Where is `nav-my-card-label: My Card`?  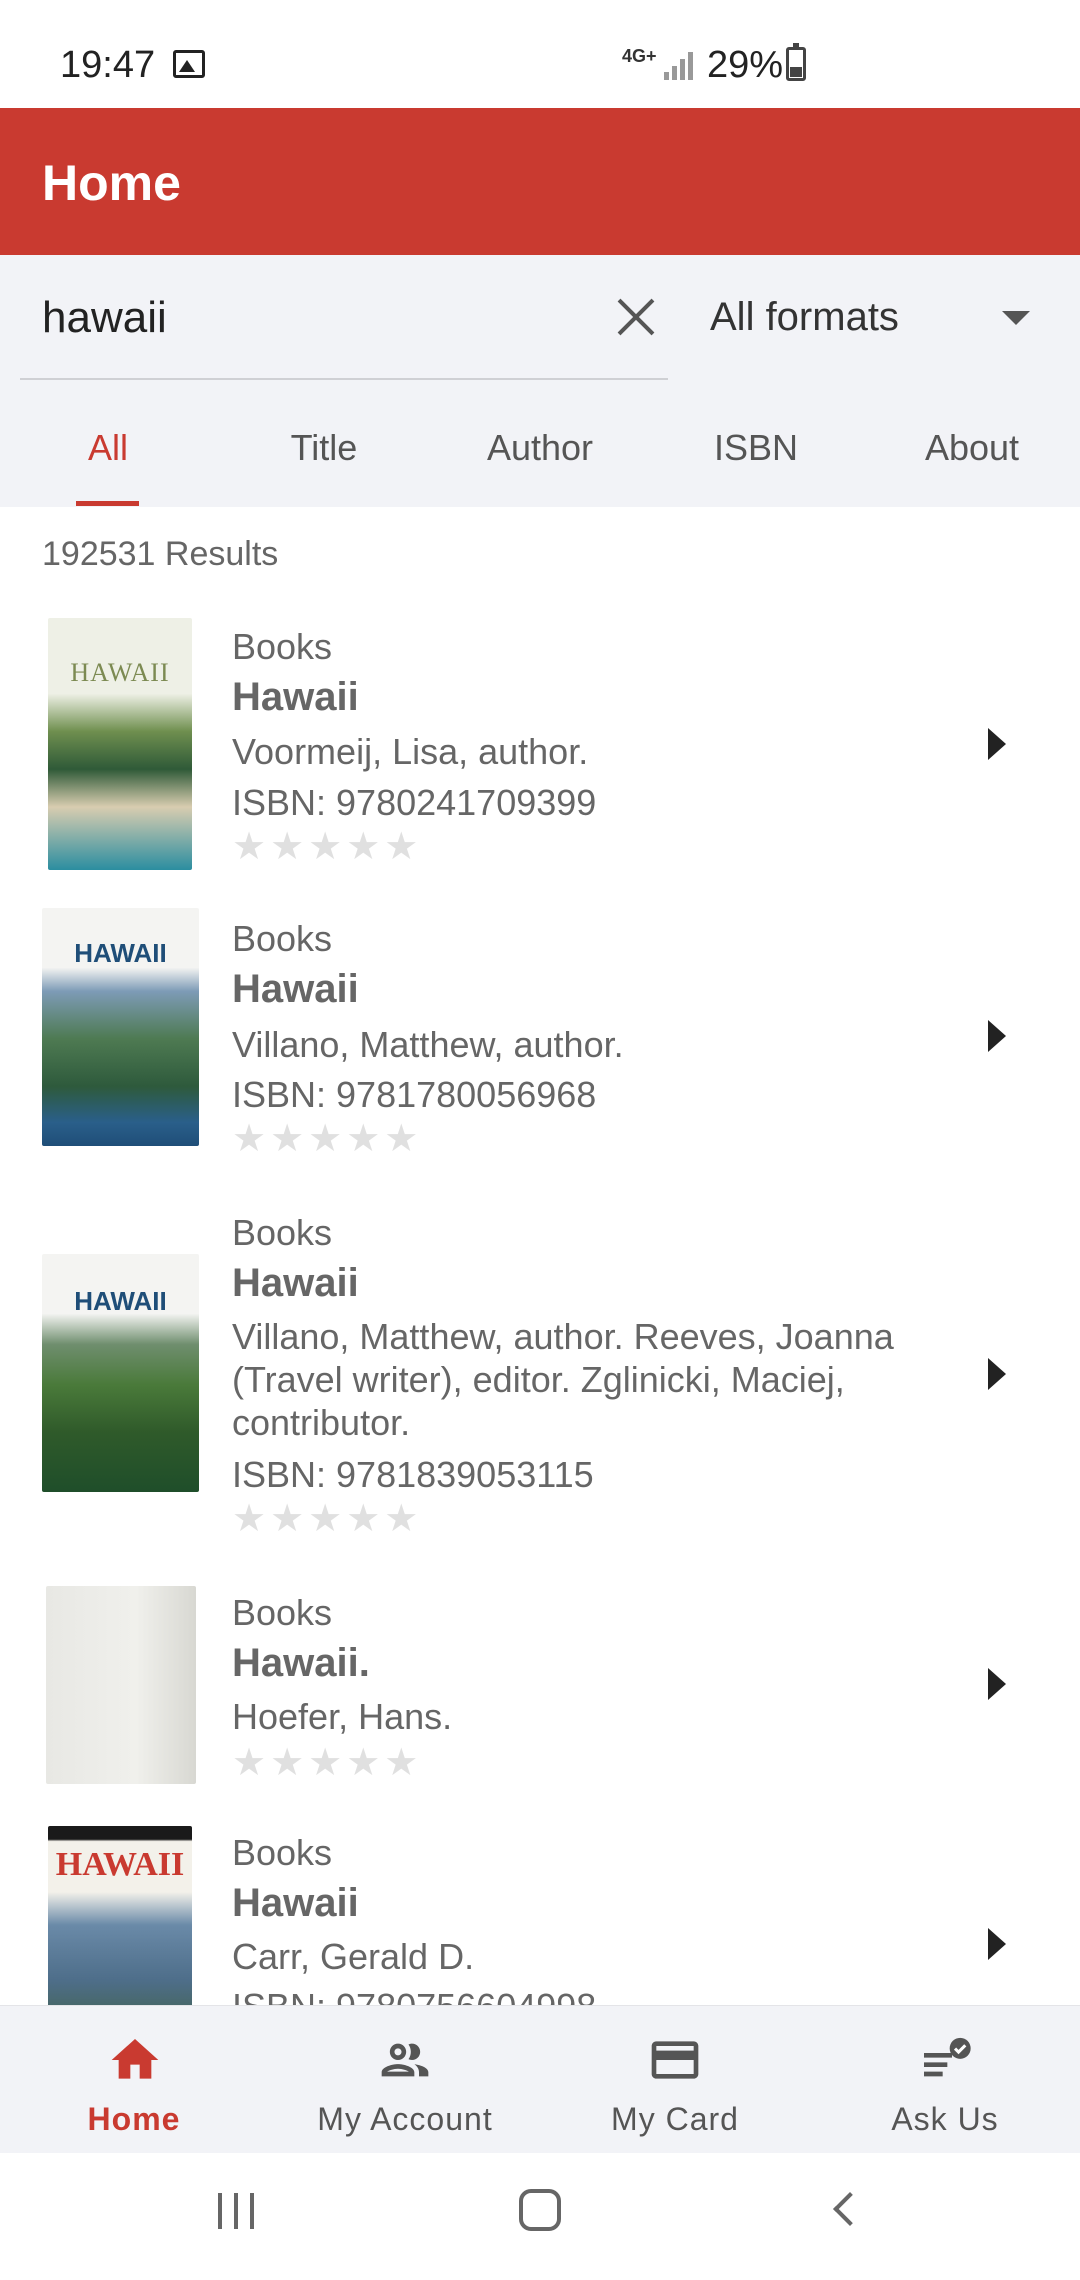
nav-my-card-label: My Card is located at coordinates (675, 2119).